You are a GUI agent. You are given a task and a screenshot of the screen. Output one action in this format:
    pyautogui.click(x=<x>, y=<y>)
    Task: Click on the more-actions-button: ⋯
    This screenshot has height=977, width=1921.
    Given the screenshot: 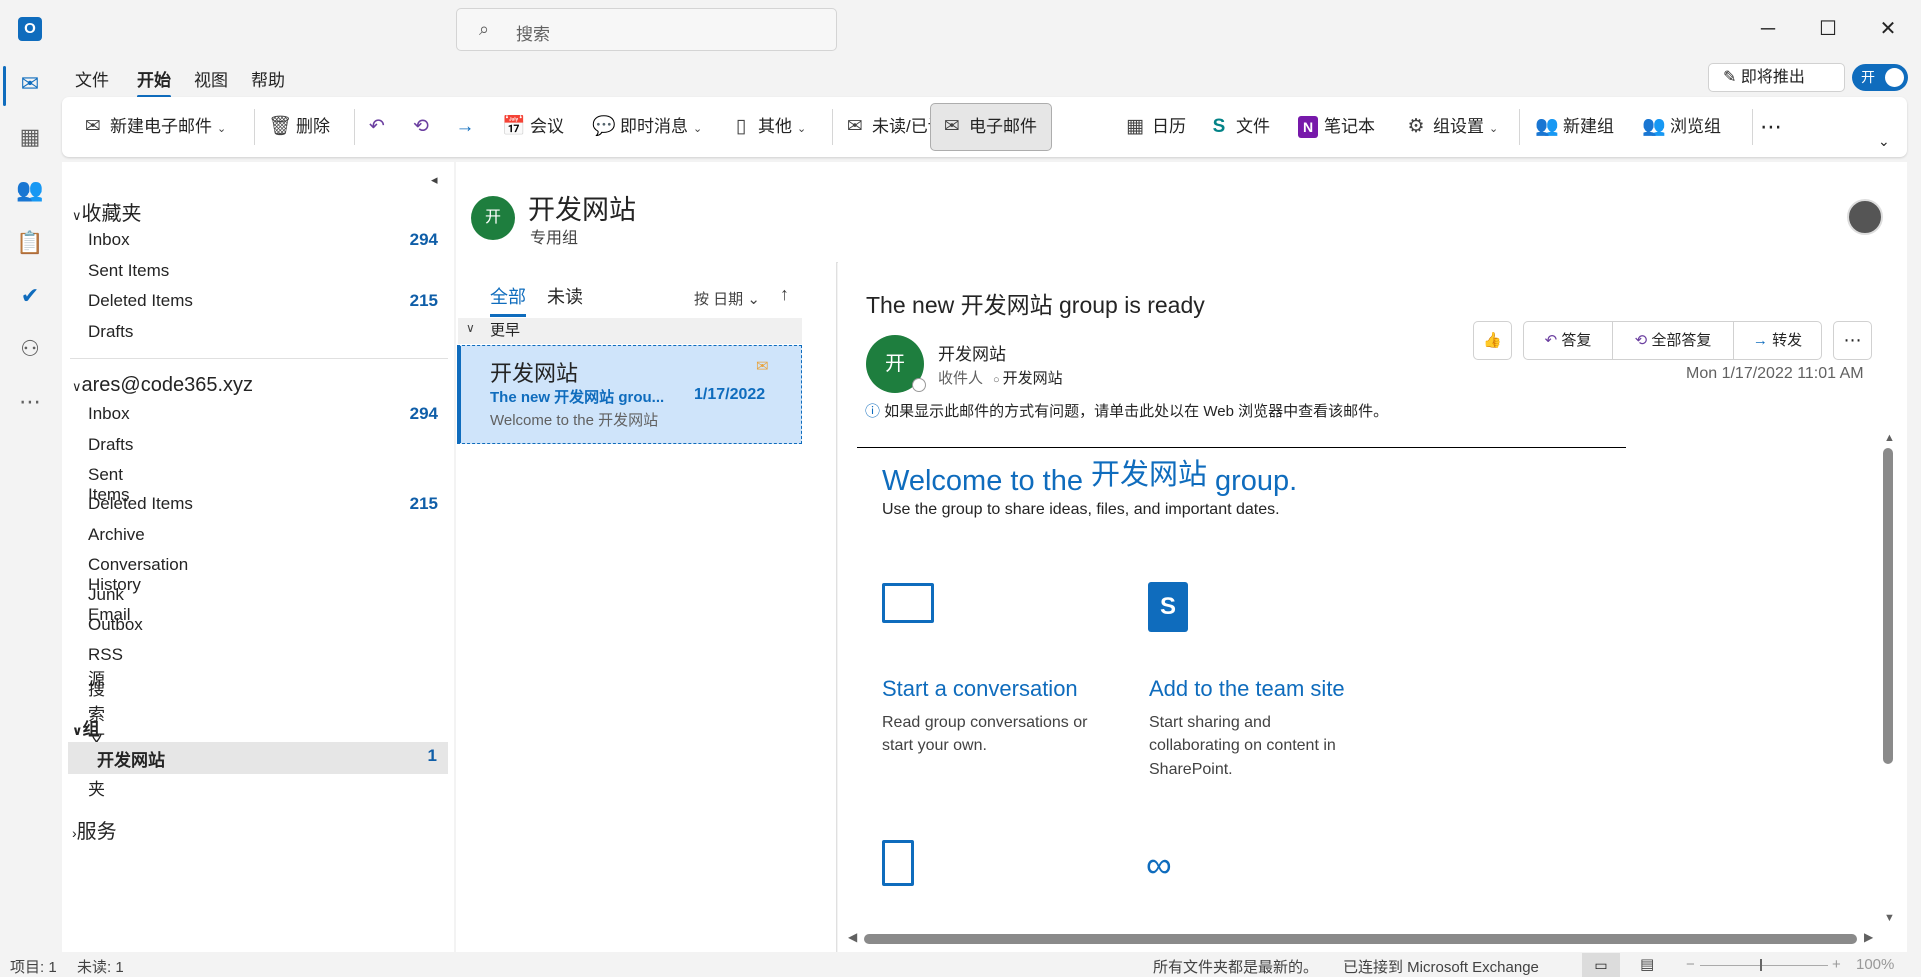 What is the action you would take?
    pyautogui.click(x=1852, y=340)
    